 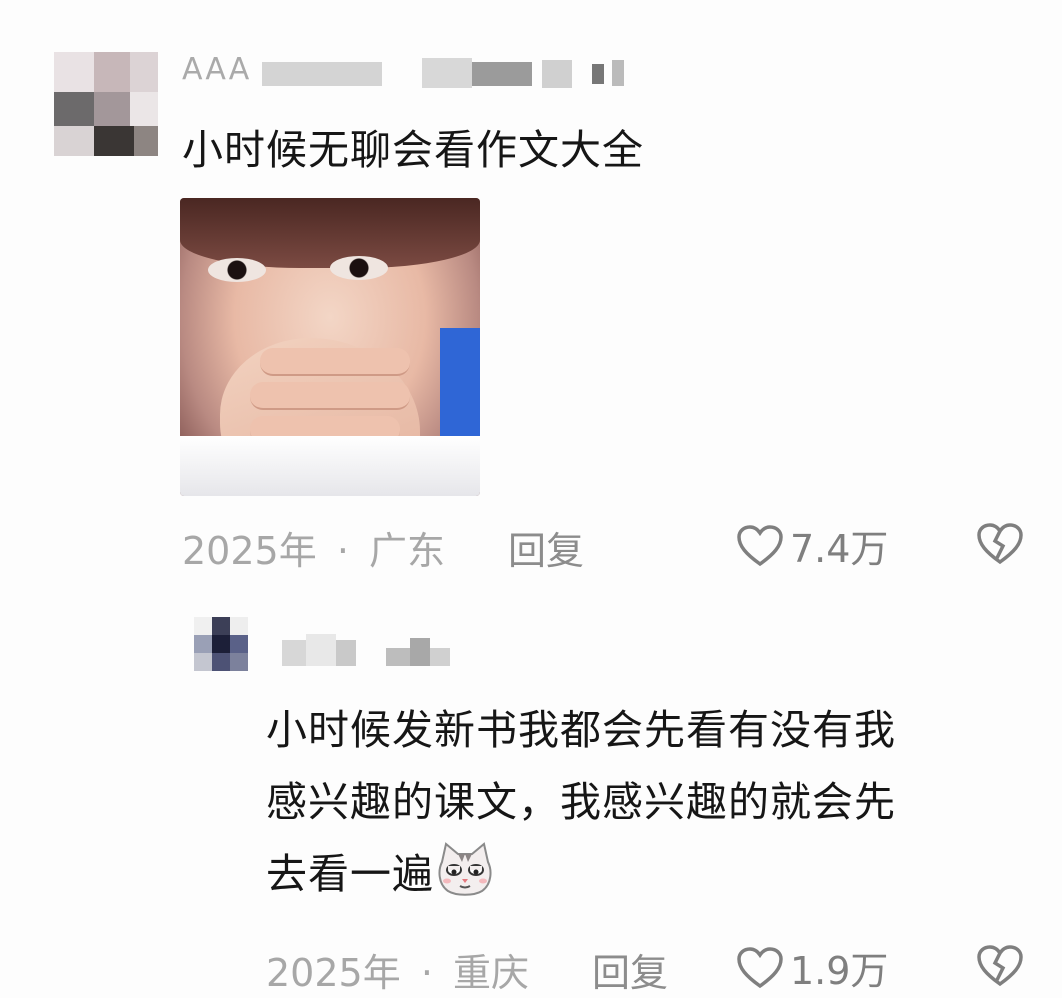 What do you see at coordinates (839, 971) in the screenshot?
I see `like-count: 1.9万` at bounding box center [839, 971].